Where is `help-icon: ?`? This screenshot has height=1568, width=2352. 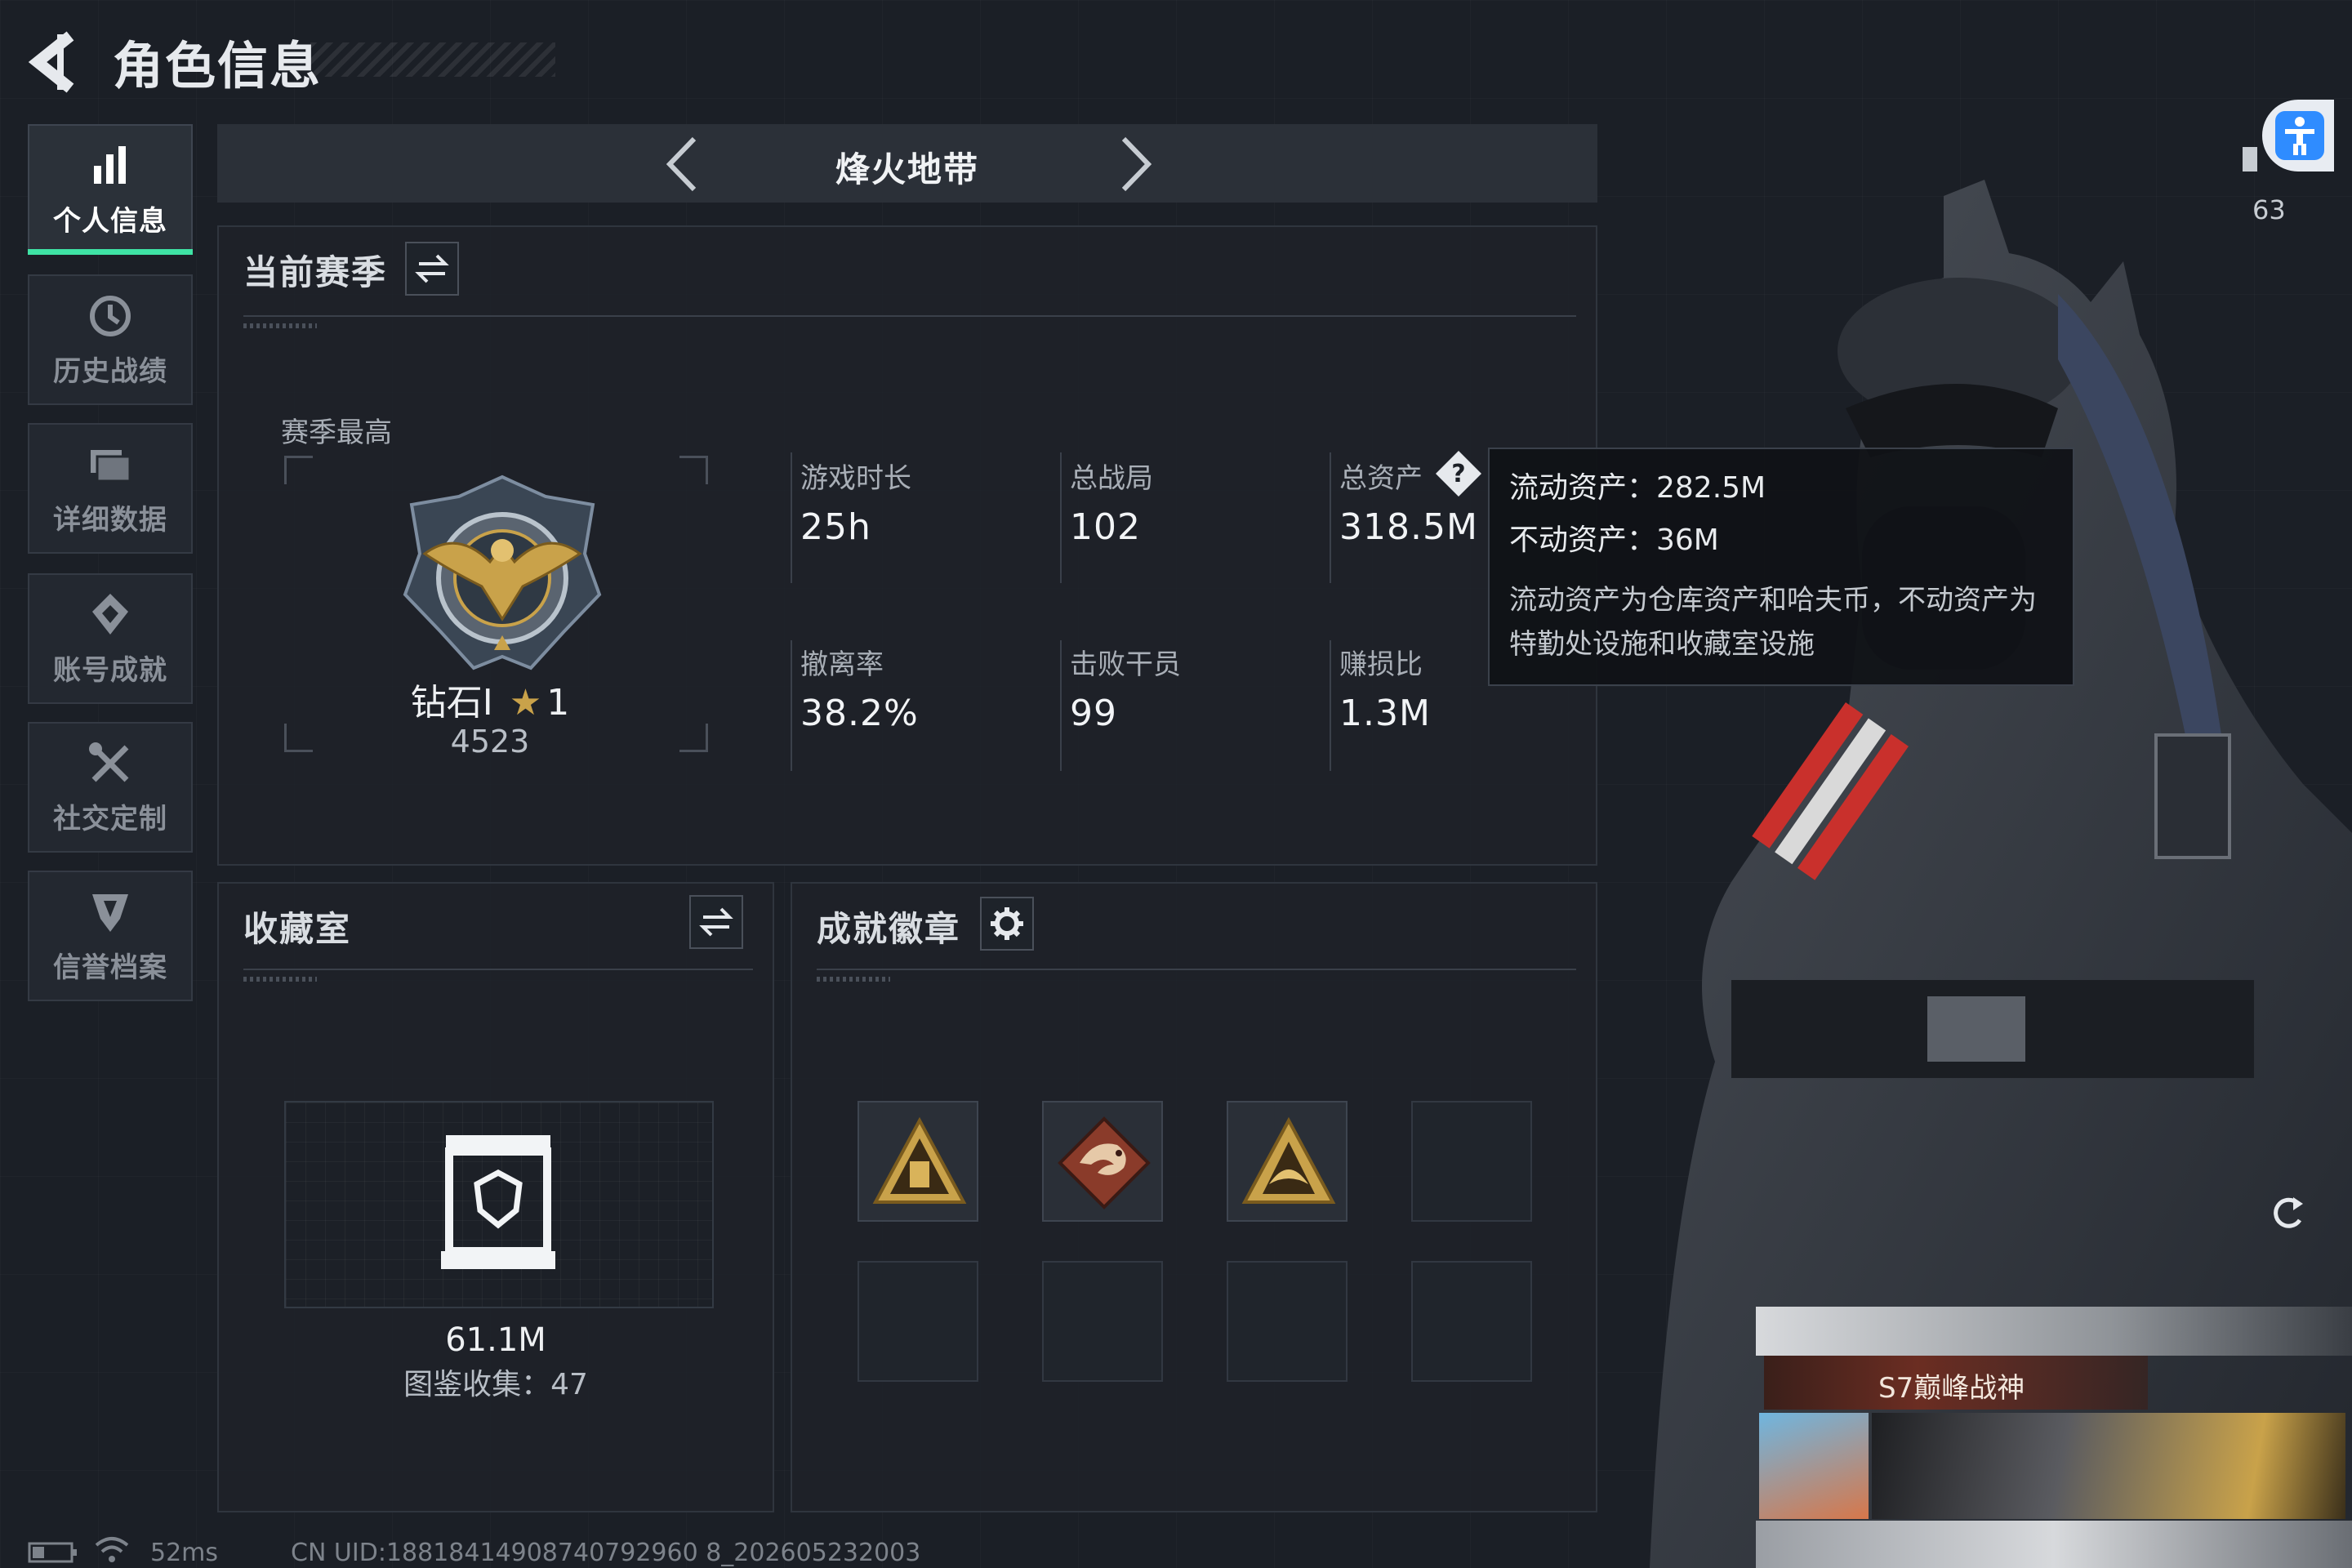 help-icon: ? is located at coordinates (1458, 474).